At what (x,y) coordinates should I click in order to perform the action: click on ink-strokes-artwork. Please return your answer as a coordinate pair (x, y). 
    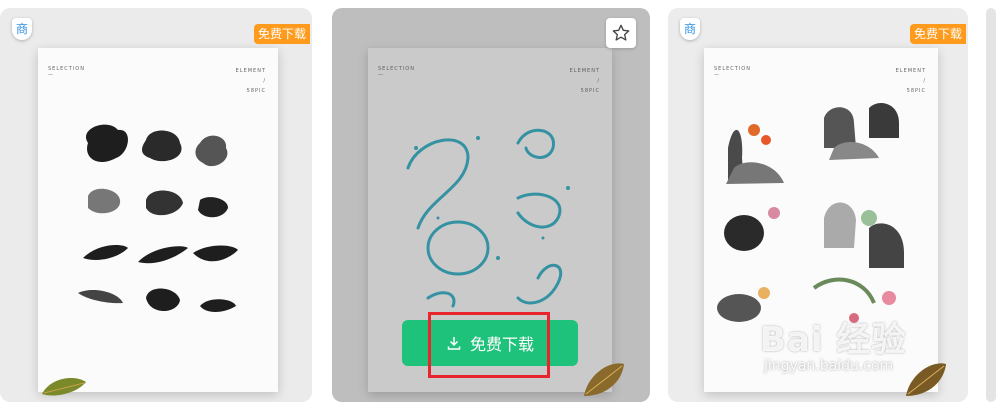
    Looking at the image, I should click on (158, 218).